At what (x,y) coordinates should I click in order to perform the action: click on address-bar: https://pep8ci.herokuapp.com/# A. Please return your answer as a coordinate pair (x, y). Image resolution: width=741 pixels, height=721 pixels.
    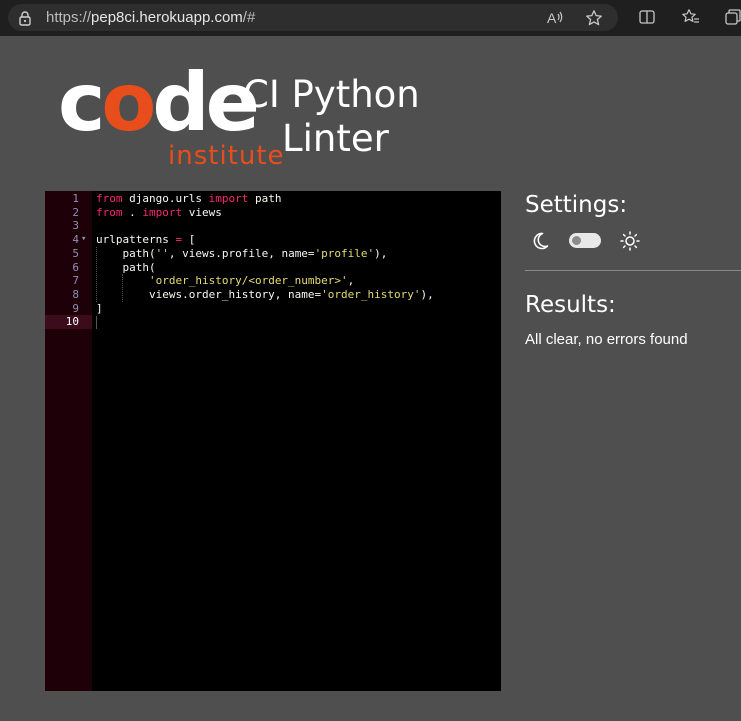
    Looking at the image, I should click on (313, 17).